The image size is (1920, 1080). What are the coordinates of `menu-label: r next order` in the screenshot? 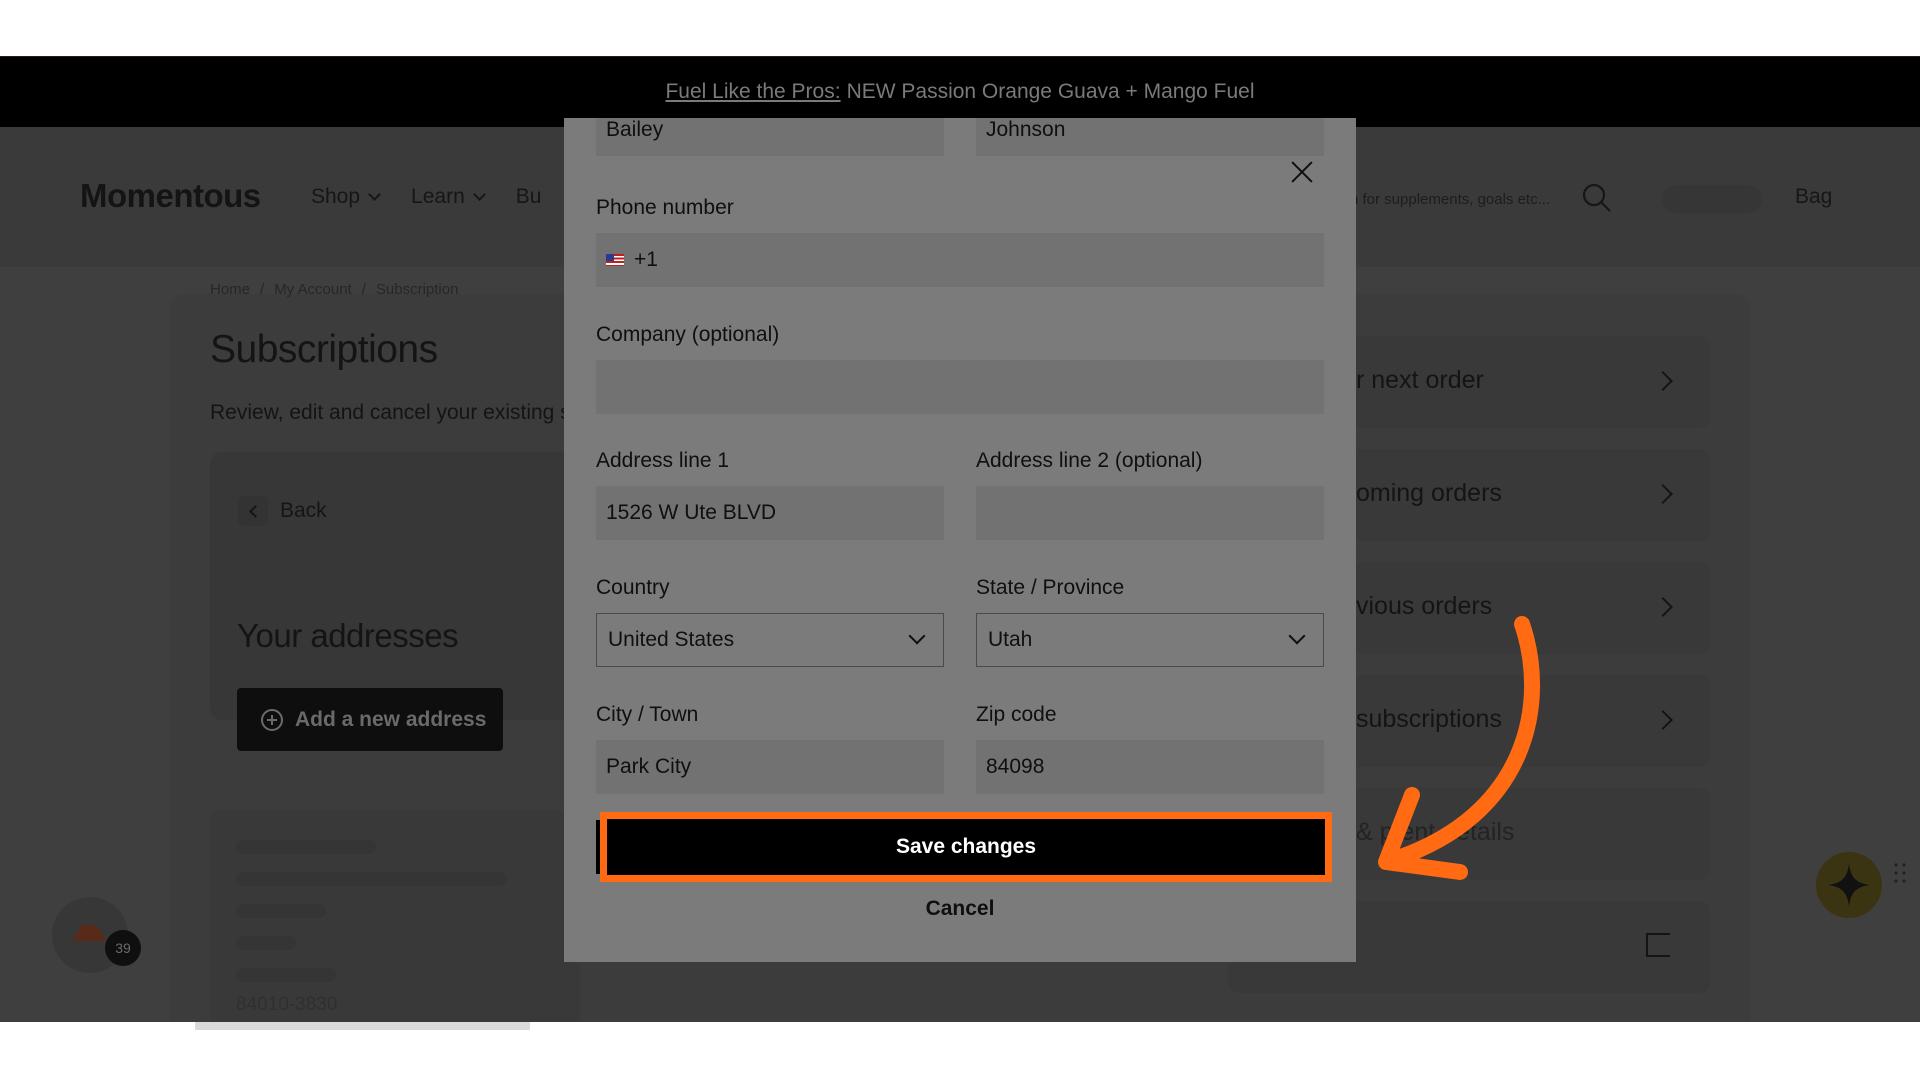 It's located at (1420, 380).